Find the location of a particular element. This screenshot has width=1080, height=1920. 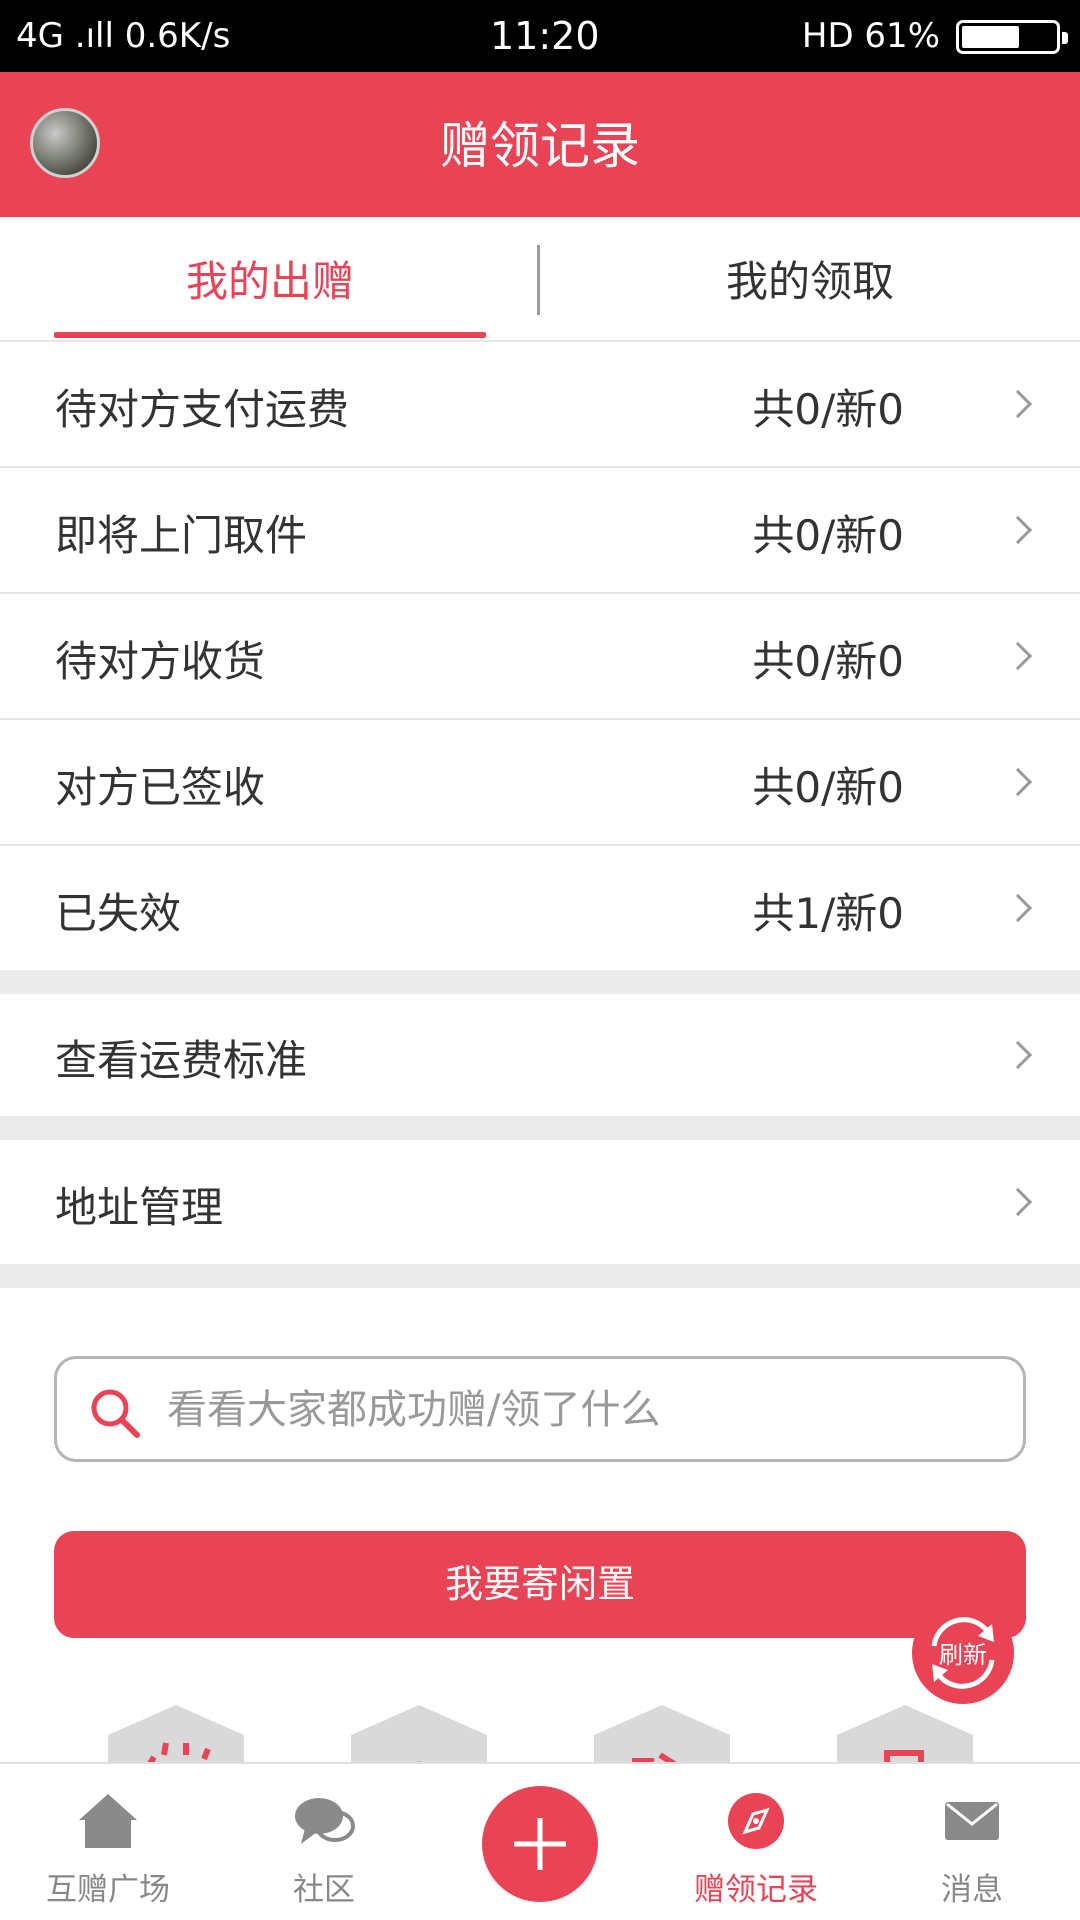

add-post-button is located at coordinates (540, 1844).